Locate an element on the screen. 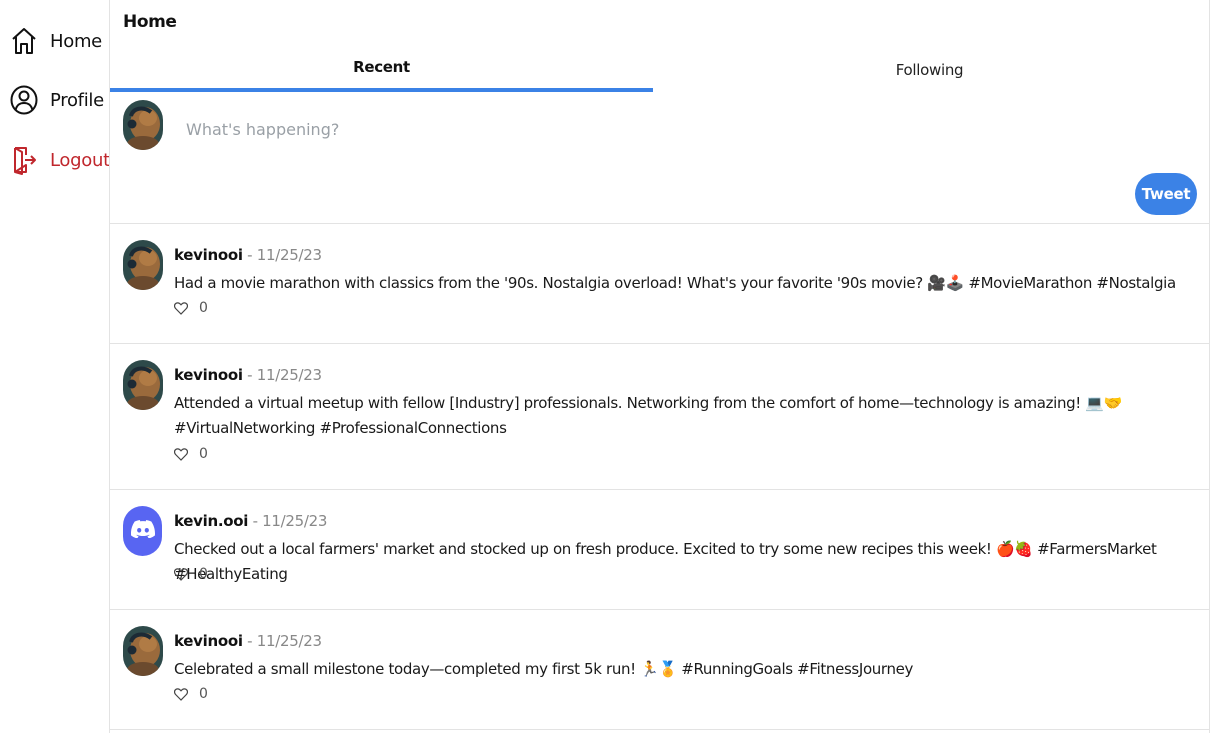  tab-recent: Recent is located at coordinates (381, 71).